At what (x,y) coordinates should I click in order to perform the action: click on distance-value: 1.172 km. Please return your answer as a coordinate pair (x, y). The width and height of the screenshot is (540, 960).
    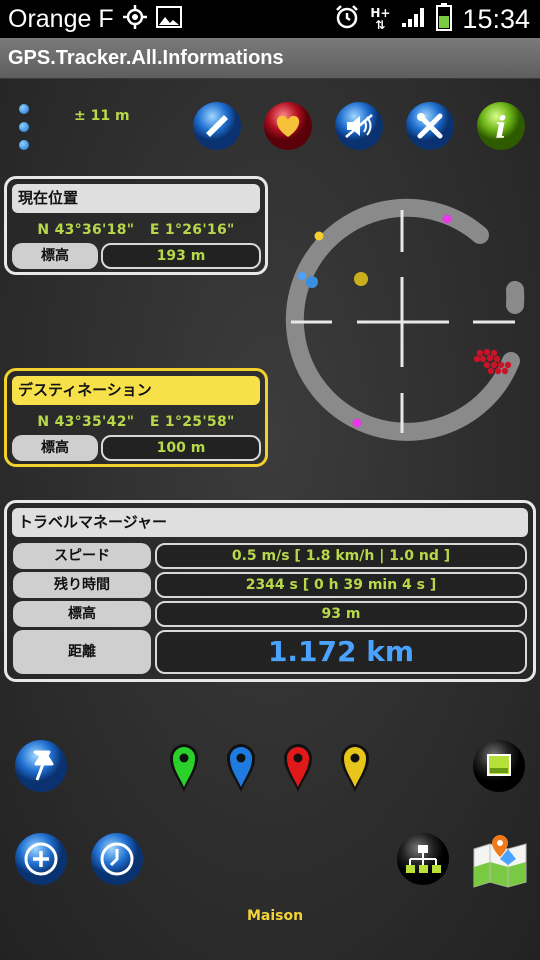
    Looking at the image, I should click on (341, 652).